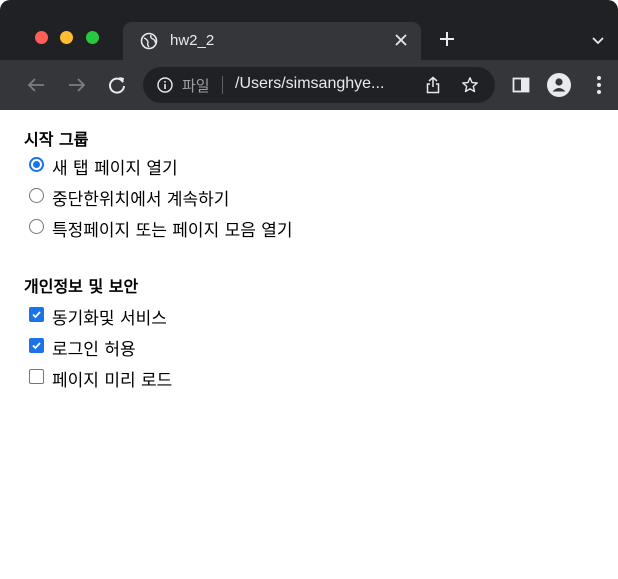 Image resolution: width=618 pixels, height=579 pixels. Describe the element at coordinates (599, 85) in the screenshot. I see `more-menu-icon` at that location.